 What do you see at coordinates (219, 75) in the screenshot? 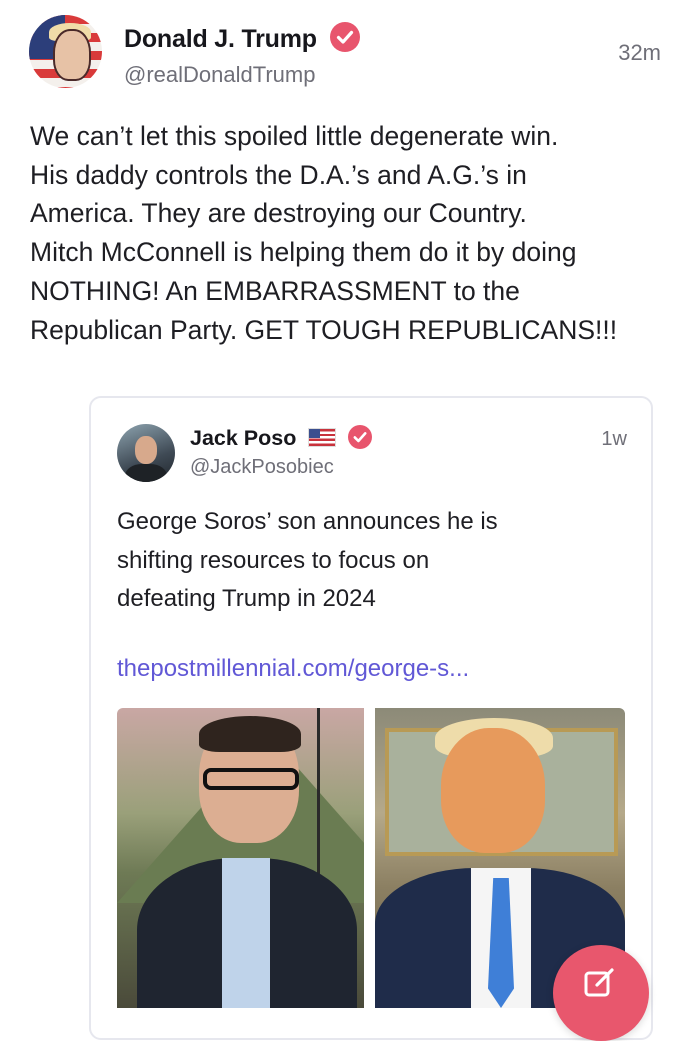
I see `author-handle: @realDonaldTrump` at bounding box center [219, 75].